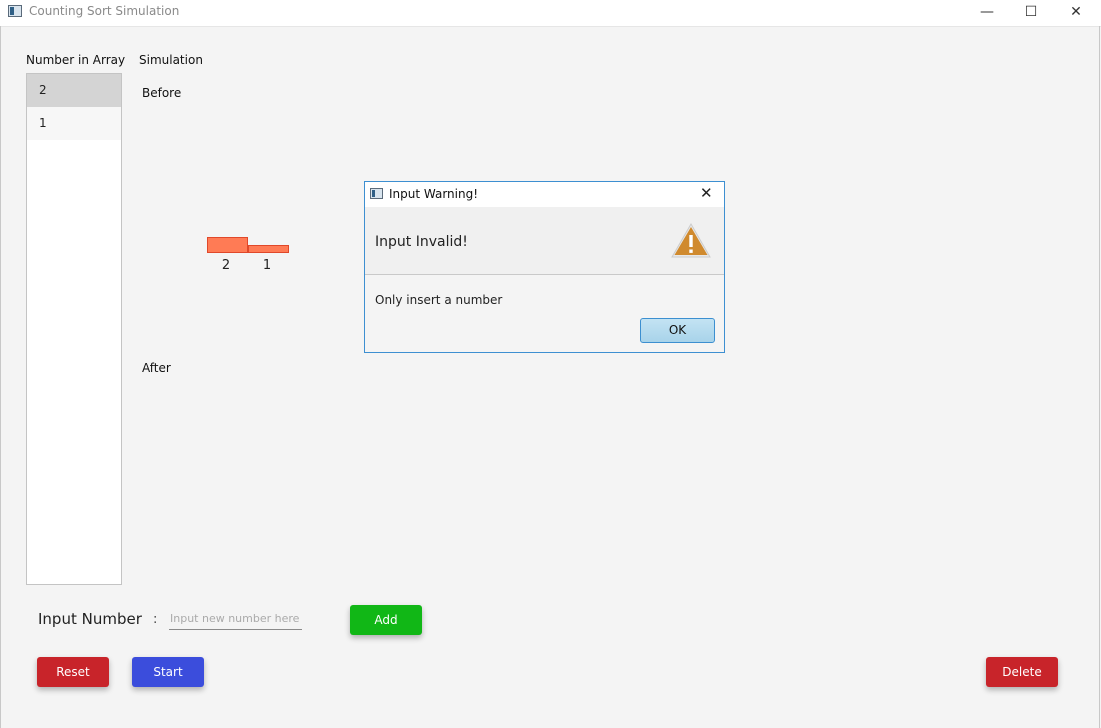 The image size is (1101, 728). Describe the element at coordinates (73, 672) in the screenshot. I see `reset-button: Reset` at that location.